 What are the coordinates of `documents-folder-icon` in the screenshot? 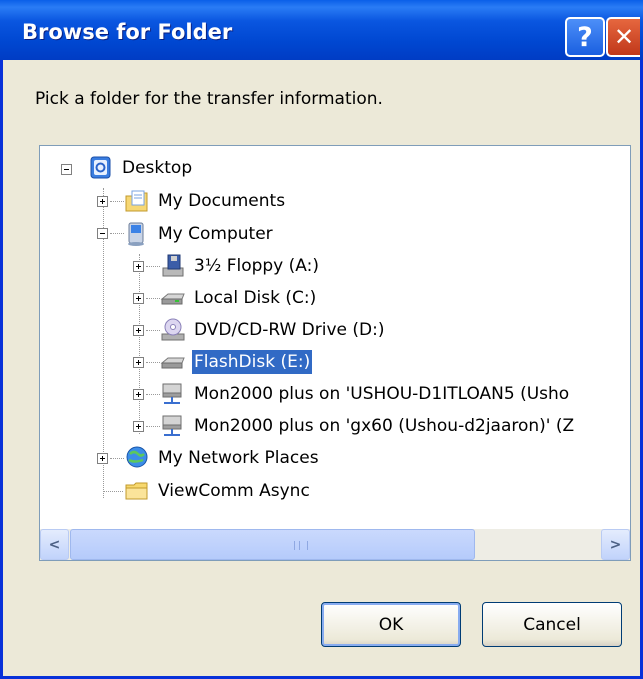 It's located at (136, 201).